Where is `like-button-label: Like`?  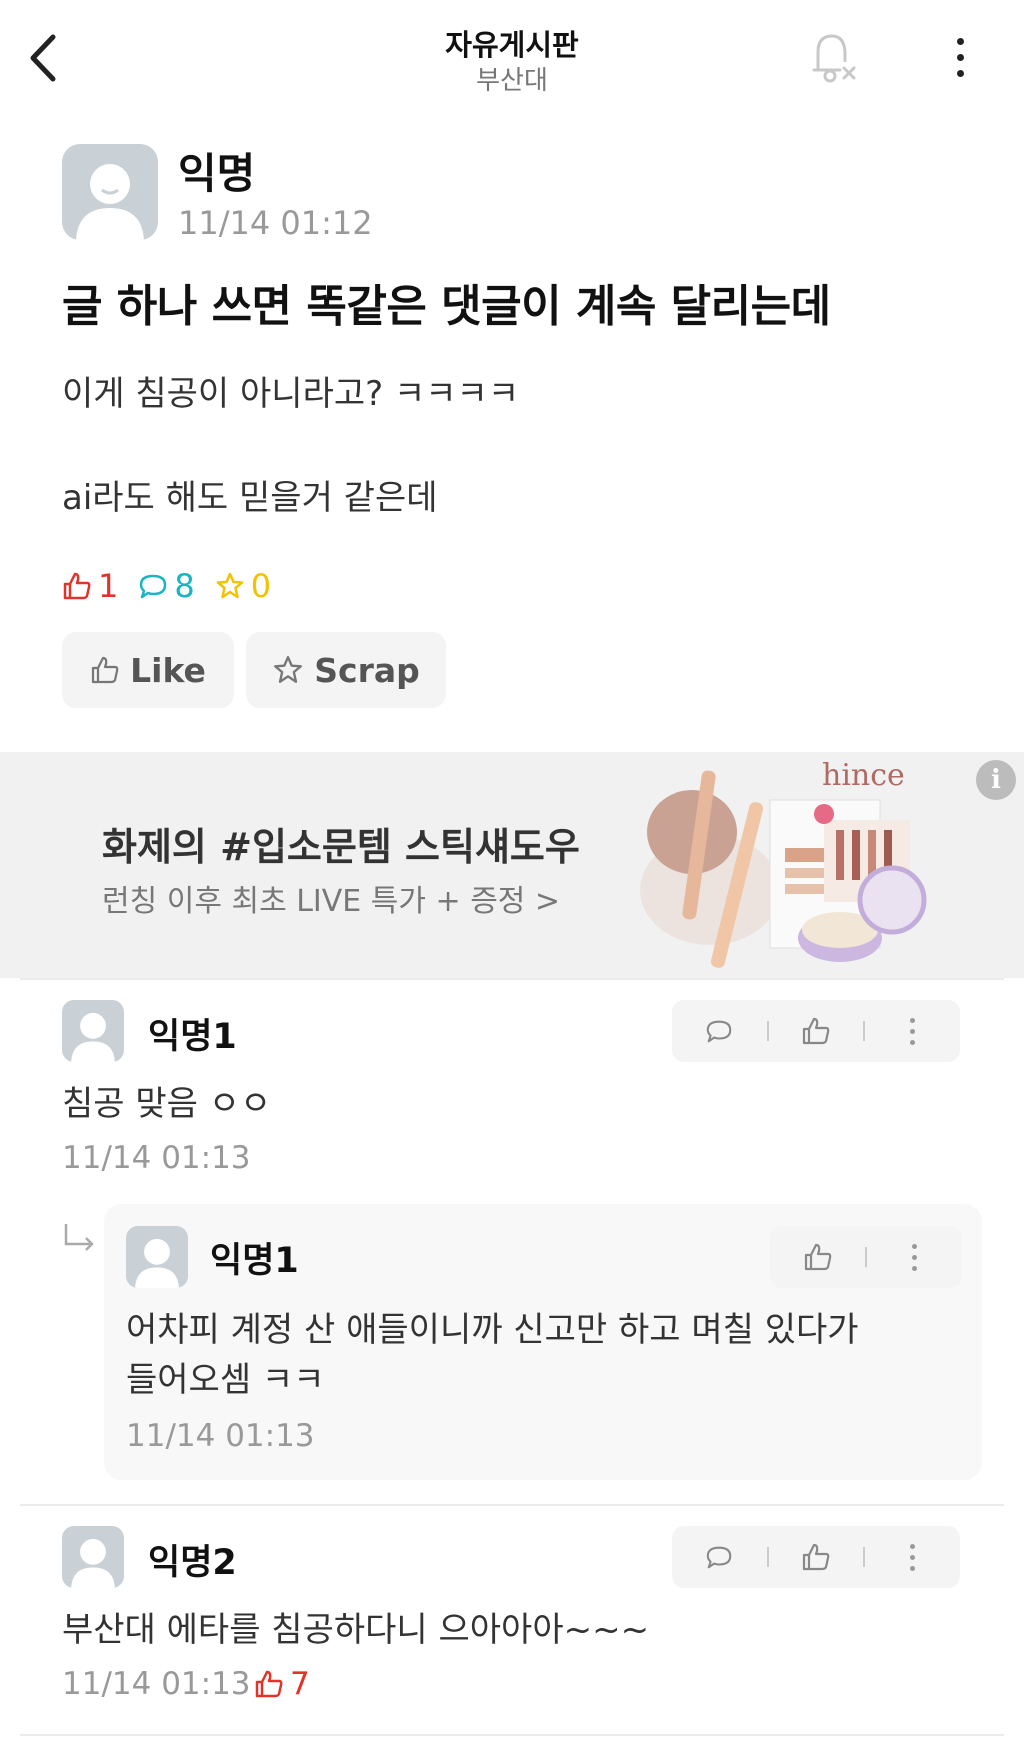 like-button-label: Like is located at coordinates (168, 670).